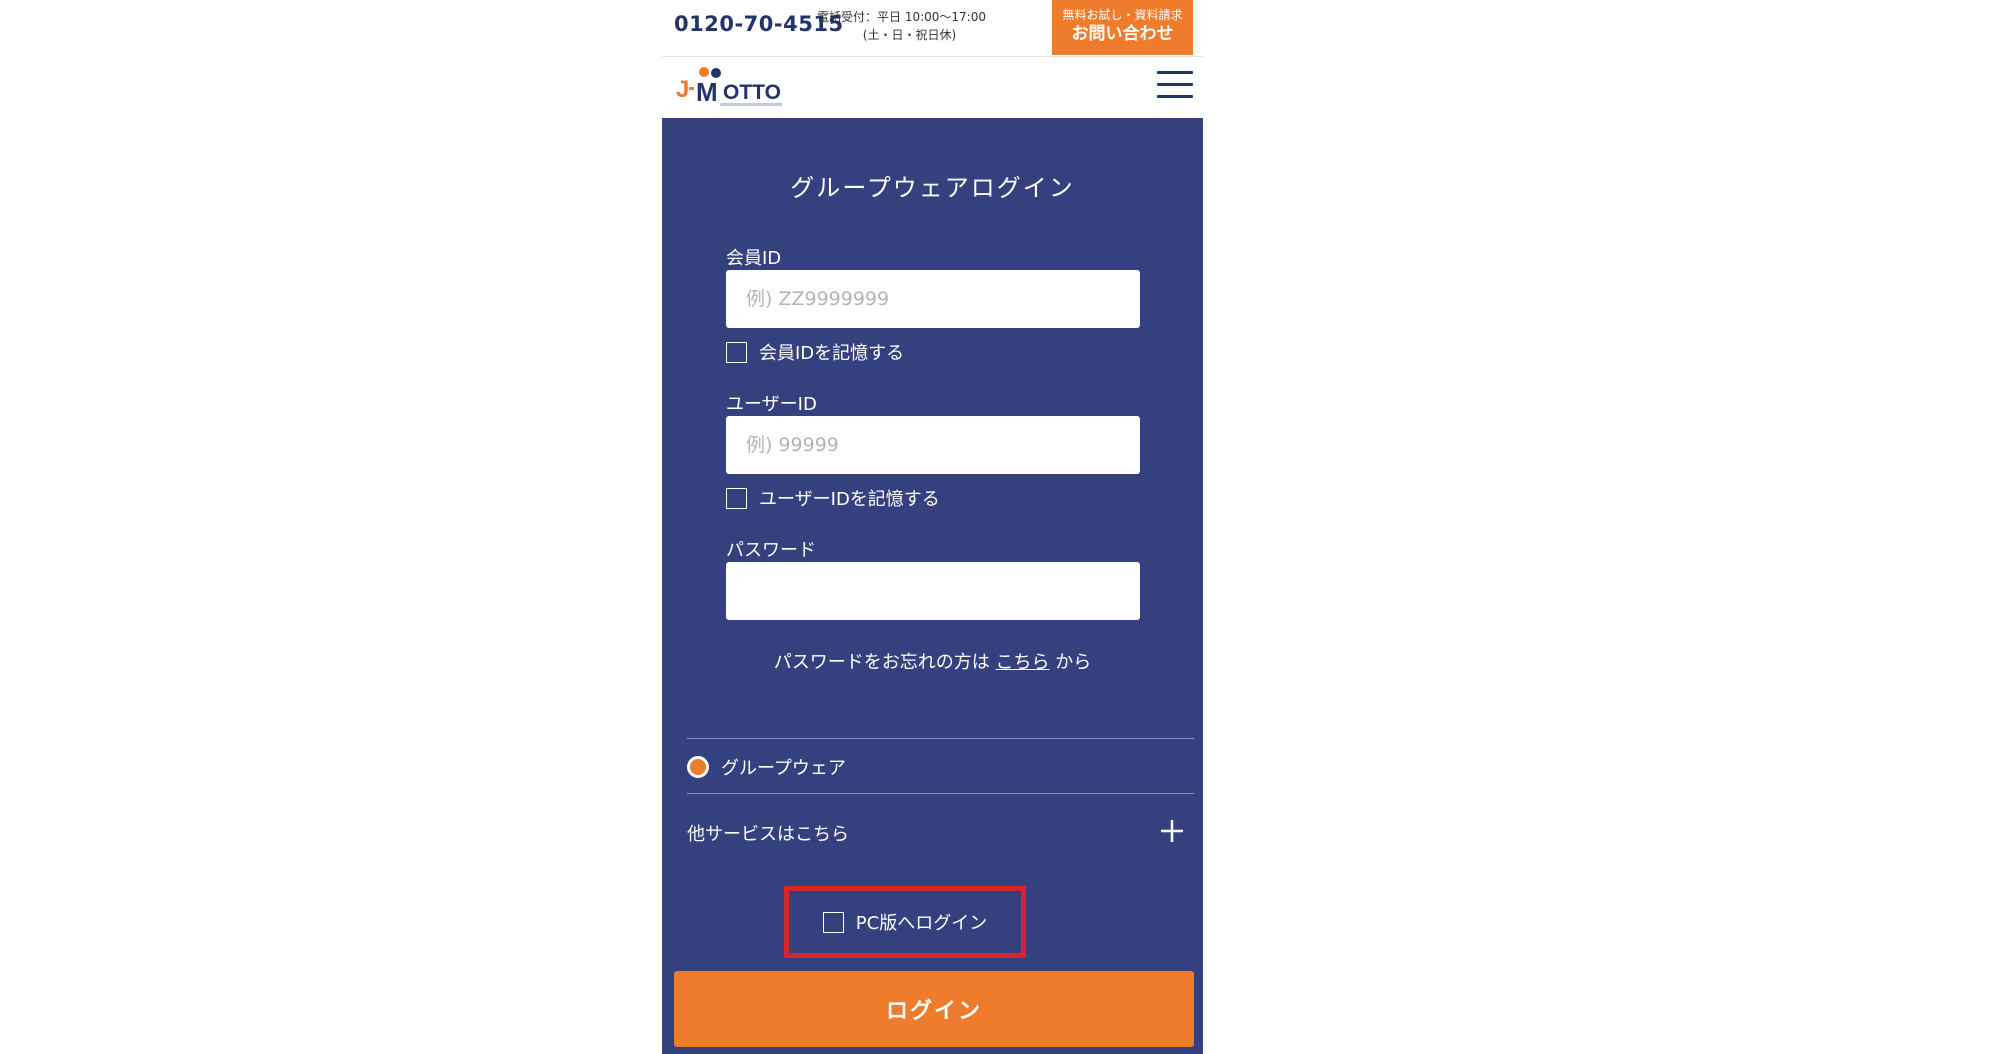 This screenshot has height=1054, width=2000. What do you see at coordinates (707, 92) in the screenshot?
I see `svg-text: M` at bounding box center [707, 92].